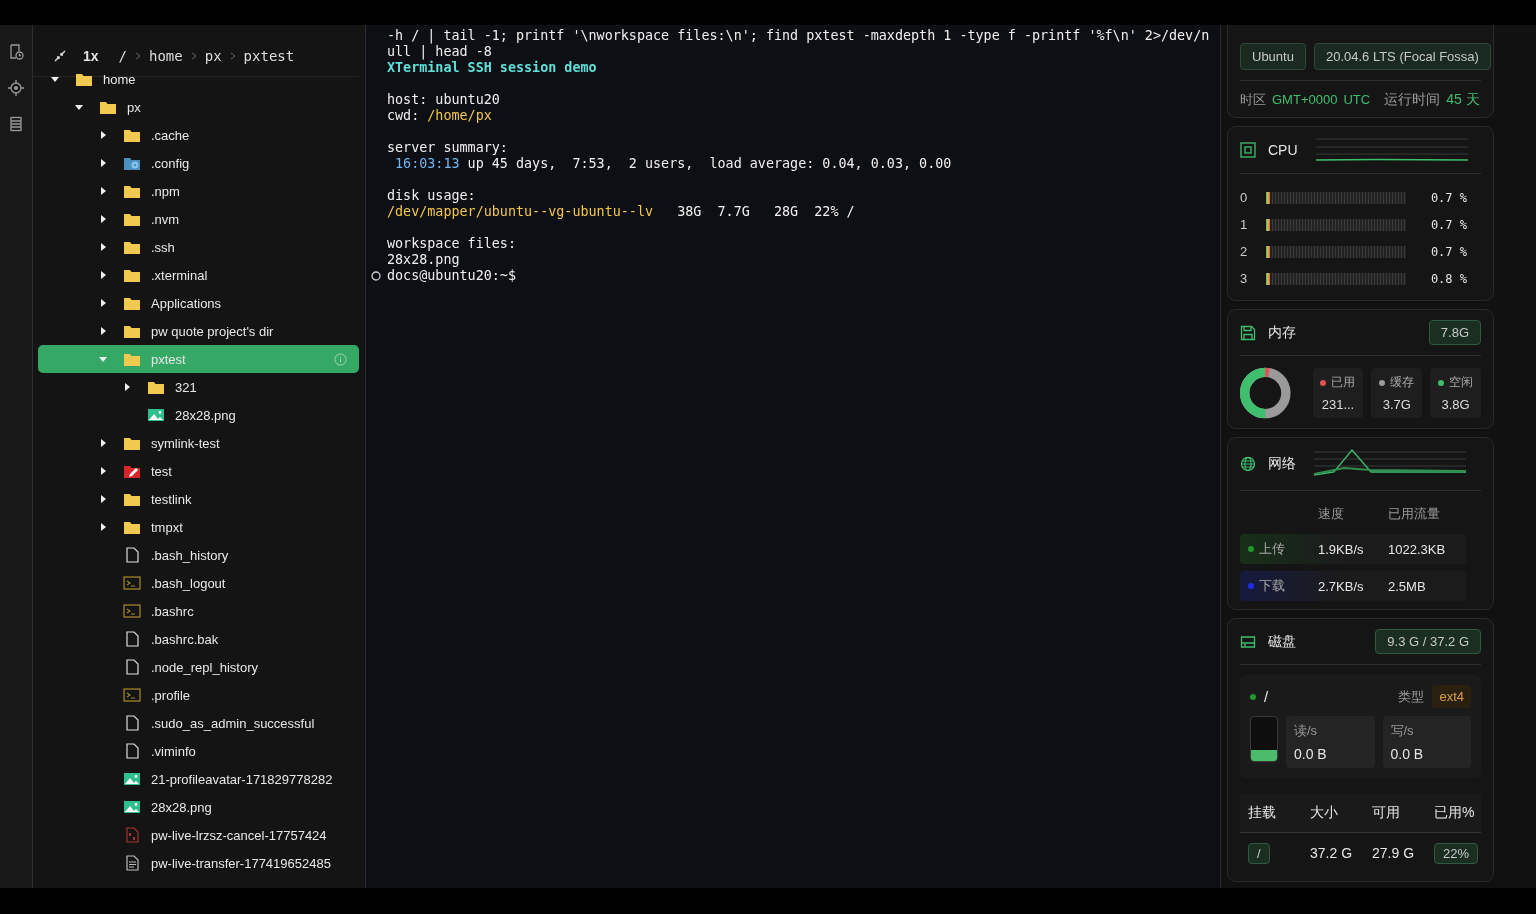 The width and height of the screenshot is (1536, 914). I want to click on terminal-text: /home/px, so click(459, 115).